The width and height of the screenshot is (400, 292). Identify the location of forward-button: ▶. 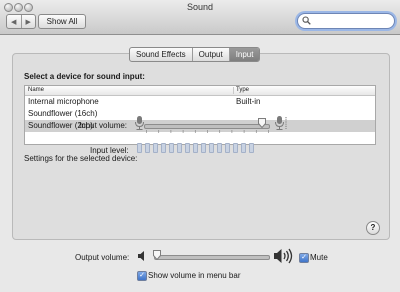
(28, 21).